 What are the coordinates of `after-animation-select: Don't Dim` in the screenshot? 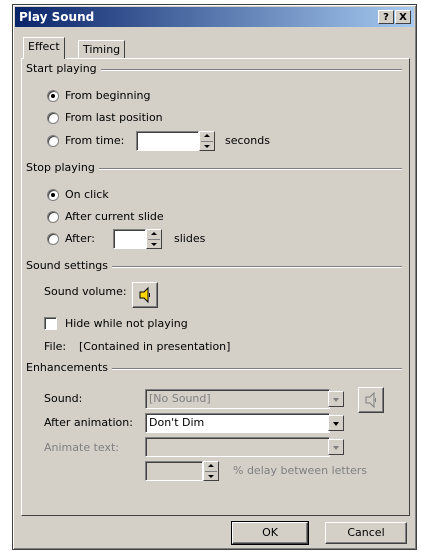 It's located at (237, 423).